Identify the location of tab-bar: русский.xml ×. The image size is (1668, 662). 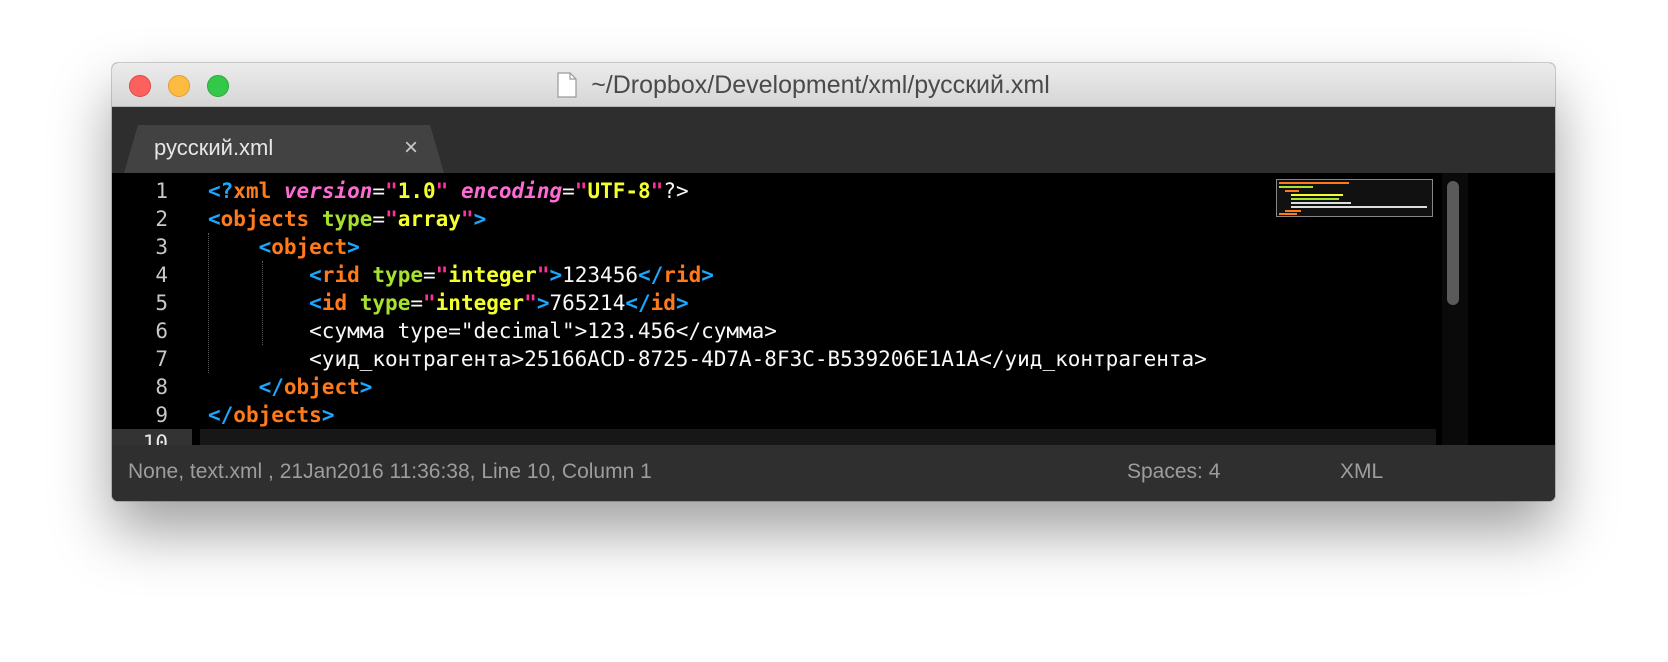
(833, 140).